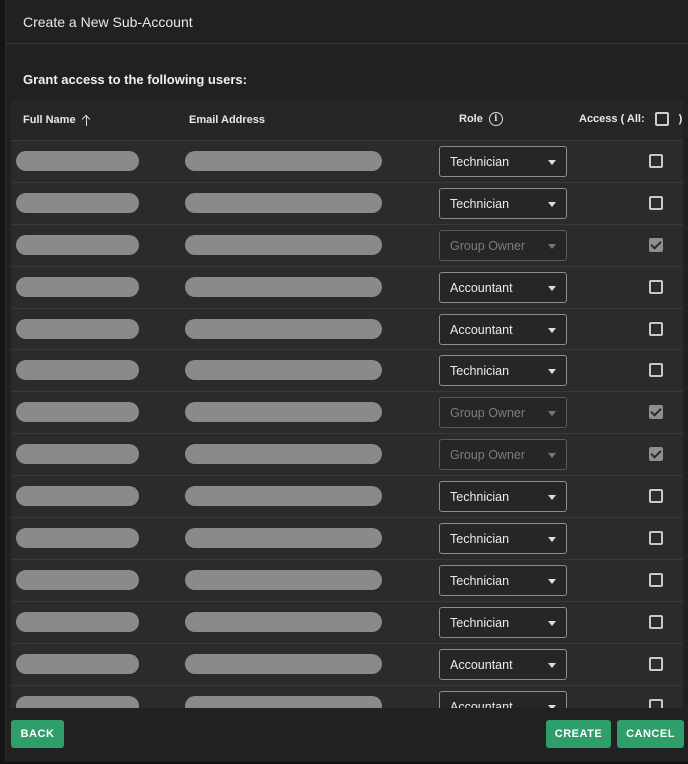 Image resolution: width=688 pixels, height=764 pixels. What do you see at coordinates (495, 119) in the screenshot?
I see `info-icon: i` at bounding box center [495, 119].